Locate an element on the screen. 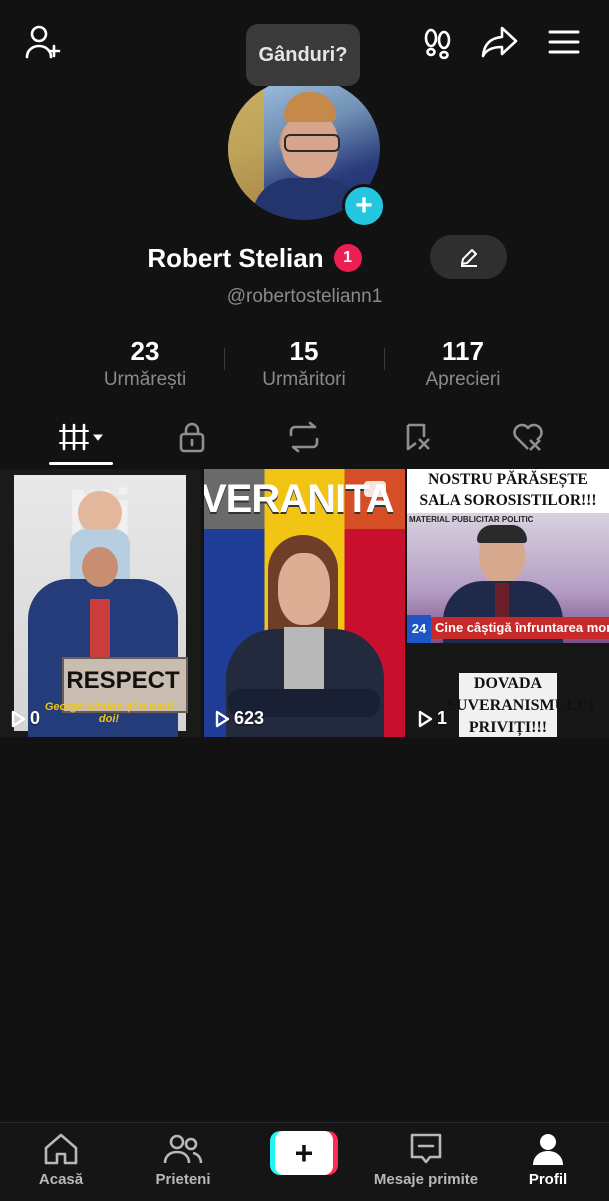 This screenshot has width=609, height=1201. profile-icon is located at coordinates (548, 1149).